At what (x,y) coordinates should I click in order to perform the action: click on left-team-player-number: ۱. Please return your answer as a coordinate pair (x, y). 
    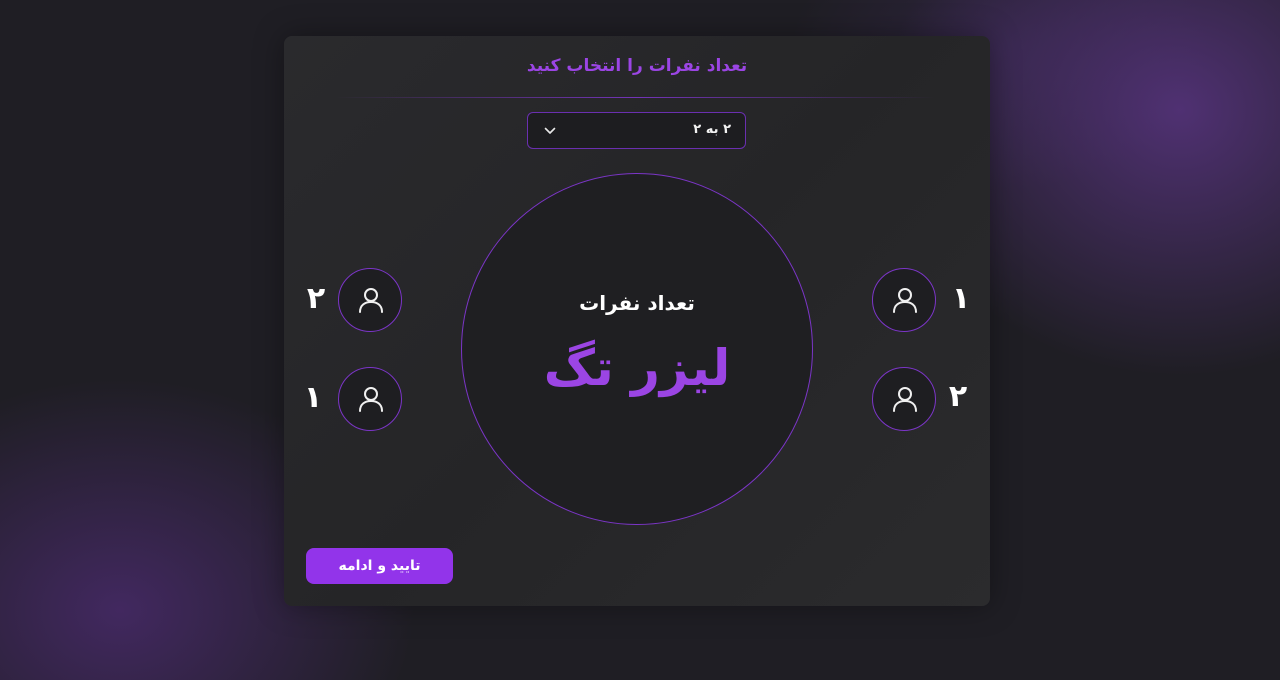
    Looking at the image, I should click on (313, 397).